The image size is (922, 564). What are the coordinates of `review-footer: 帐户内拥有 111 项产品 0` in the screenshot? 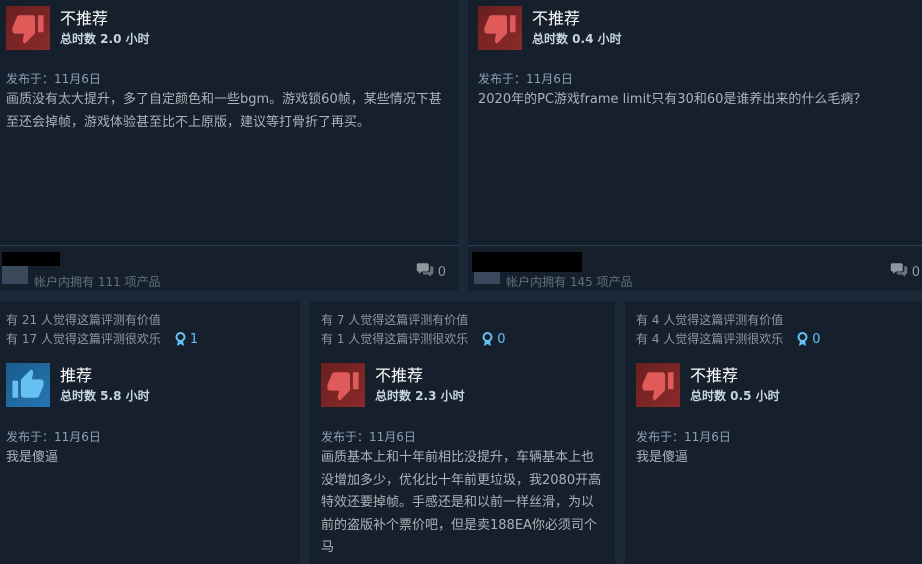 It's located at (229, 268).